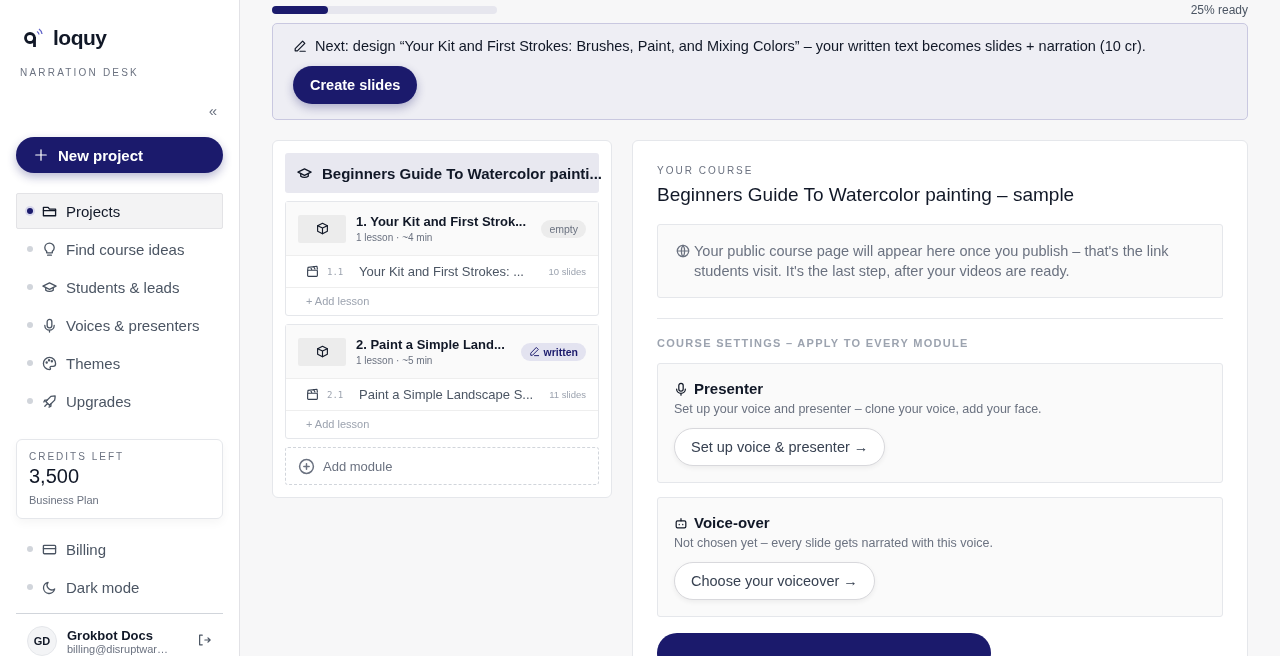  Describe the element at coordinates (774, 581) in the screenshot. I see `setting-button: Choose your voiceover →` at that location.